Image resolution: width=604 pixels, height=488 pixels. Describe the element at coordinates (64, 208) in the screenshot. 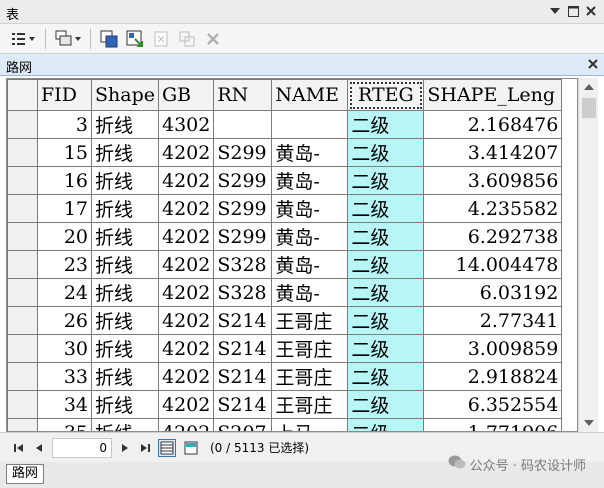

I see `table-cell: 17` at that location.